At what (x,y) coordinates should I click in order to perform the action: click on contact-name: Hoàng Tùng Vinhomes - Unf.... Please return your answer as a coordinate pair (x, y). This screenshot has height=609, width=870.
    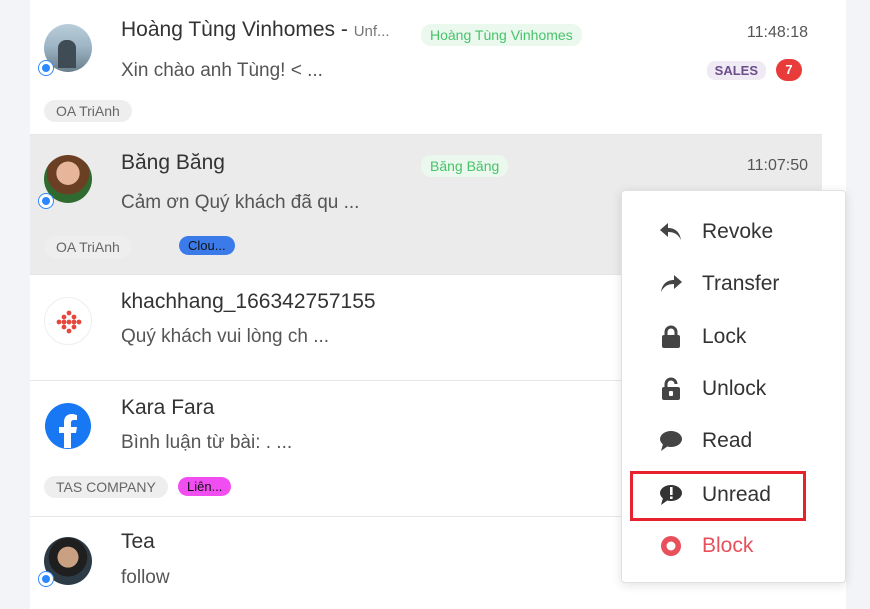
    Looking at the image, I should click on (255, 29).